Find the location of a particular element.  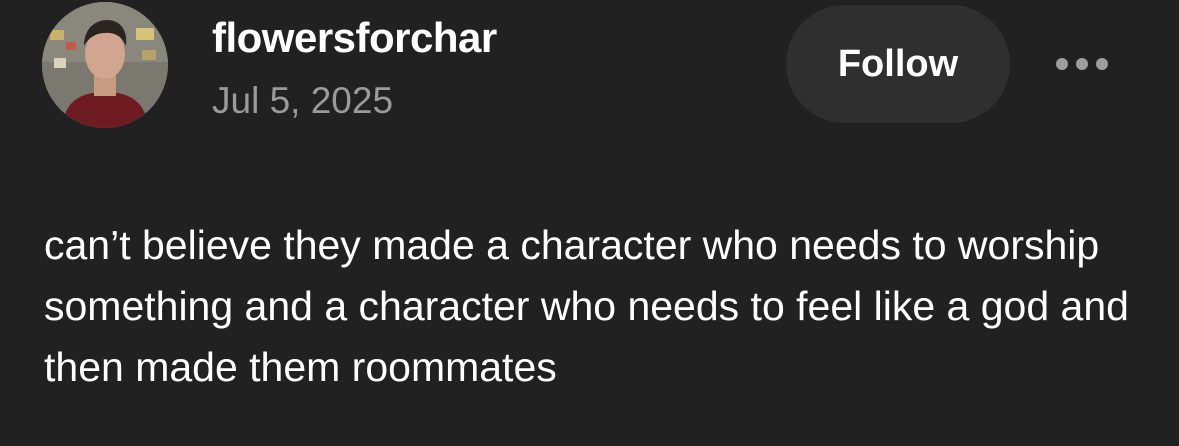

more-options-button is located at coordinates (1082, 64).